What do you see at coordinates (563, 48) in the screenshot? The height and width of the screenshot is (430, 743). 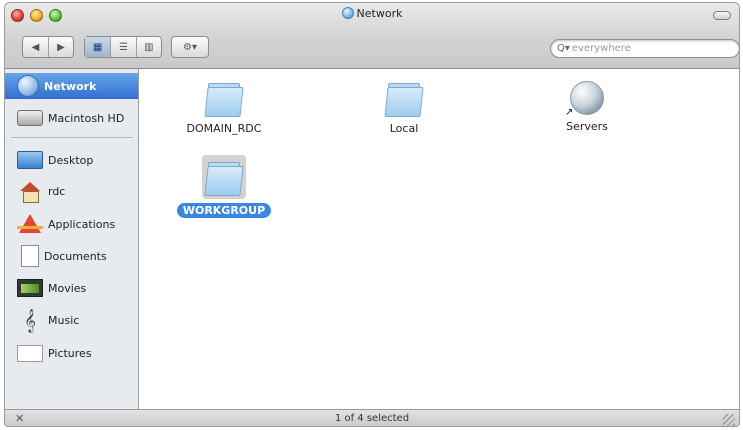 I see `search-icon: Q▾` at bounding box center [563, 48].